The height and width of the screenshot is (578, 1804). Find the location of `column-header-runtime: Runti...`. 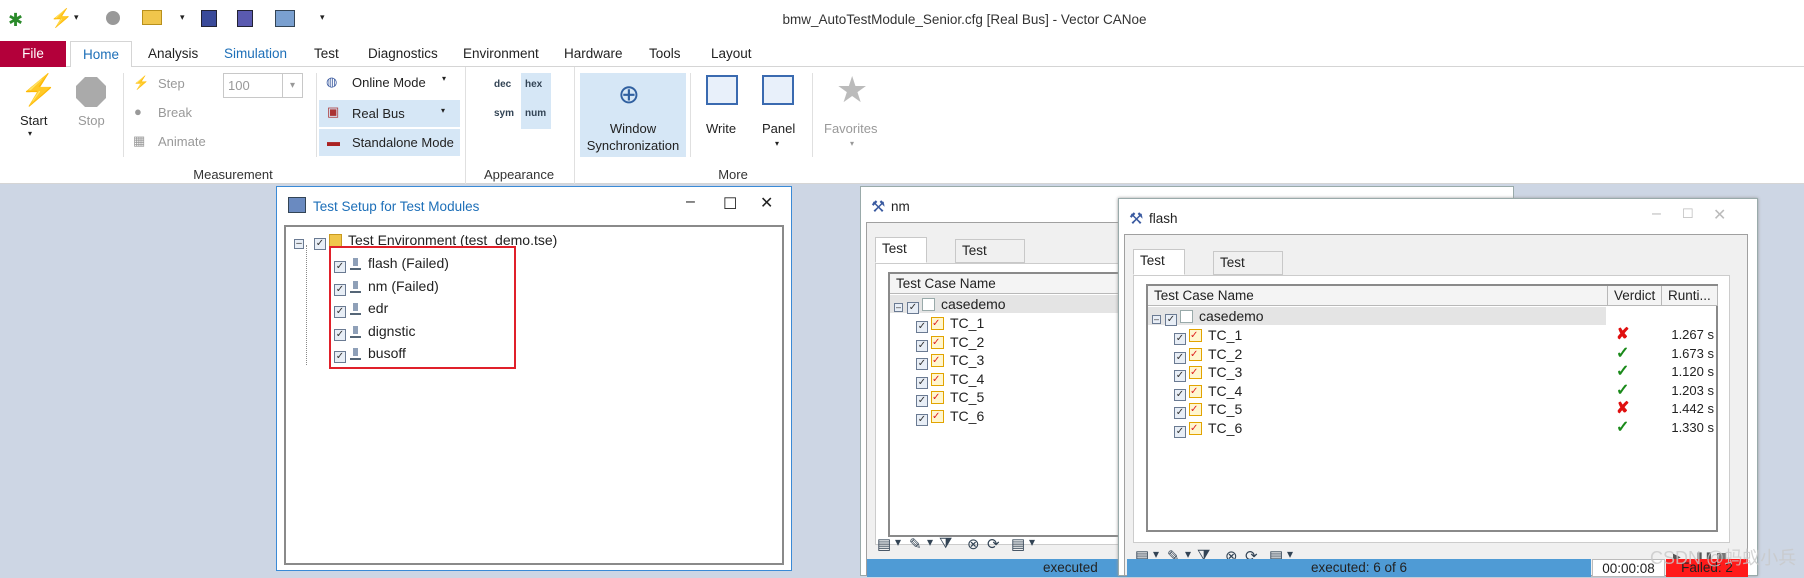

column-header-runtime: Runti... is located at coordinates (1690, 296).